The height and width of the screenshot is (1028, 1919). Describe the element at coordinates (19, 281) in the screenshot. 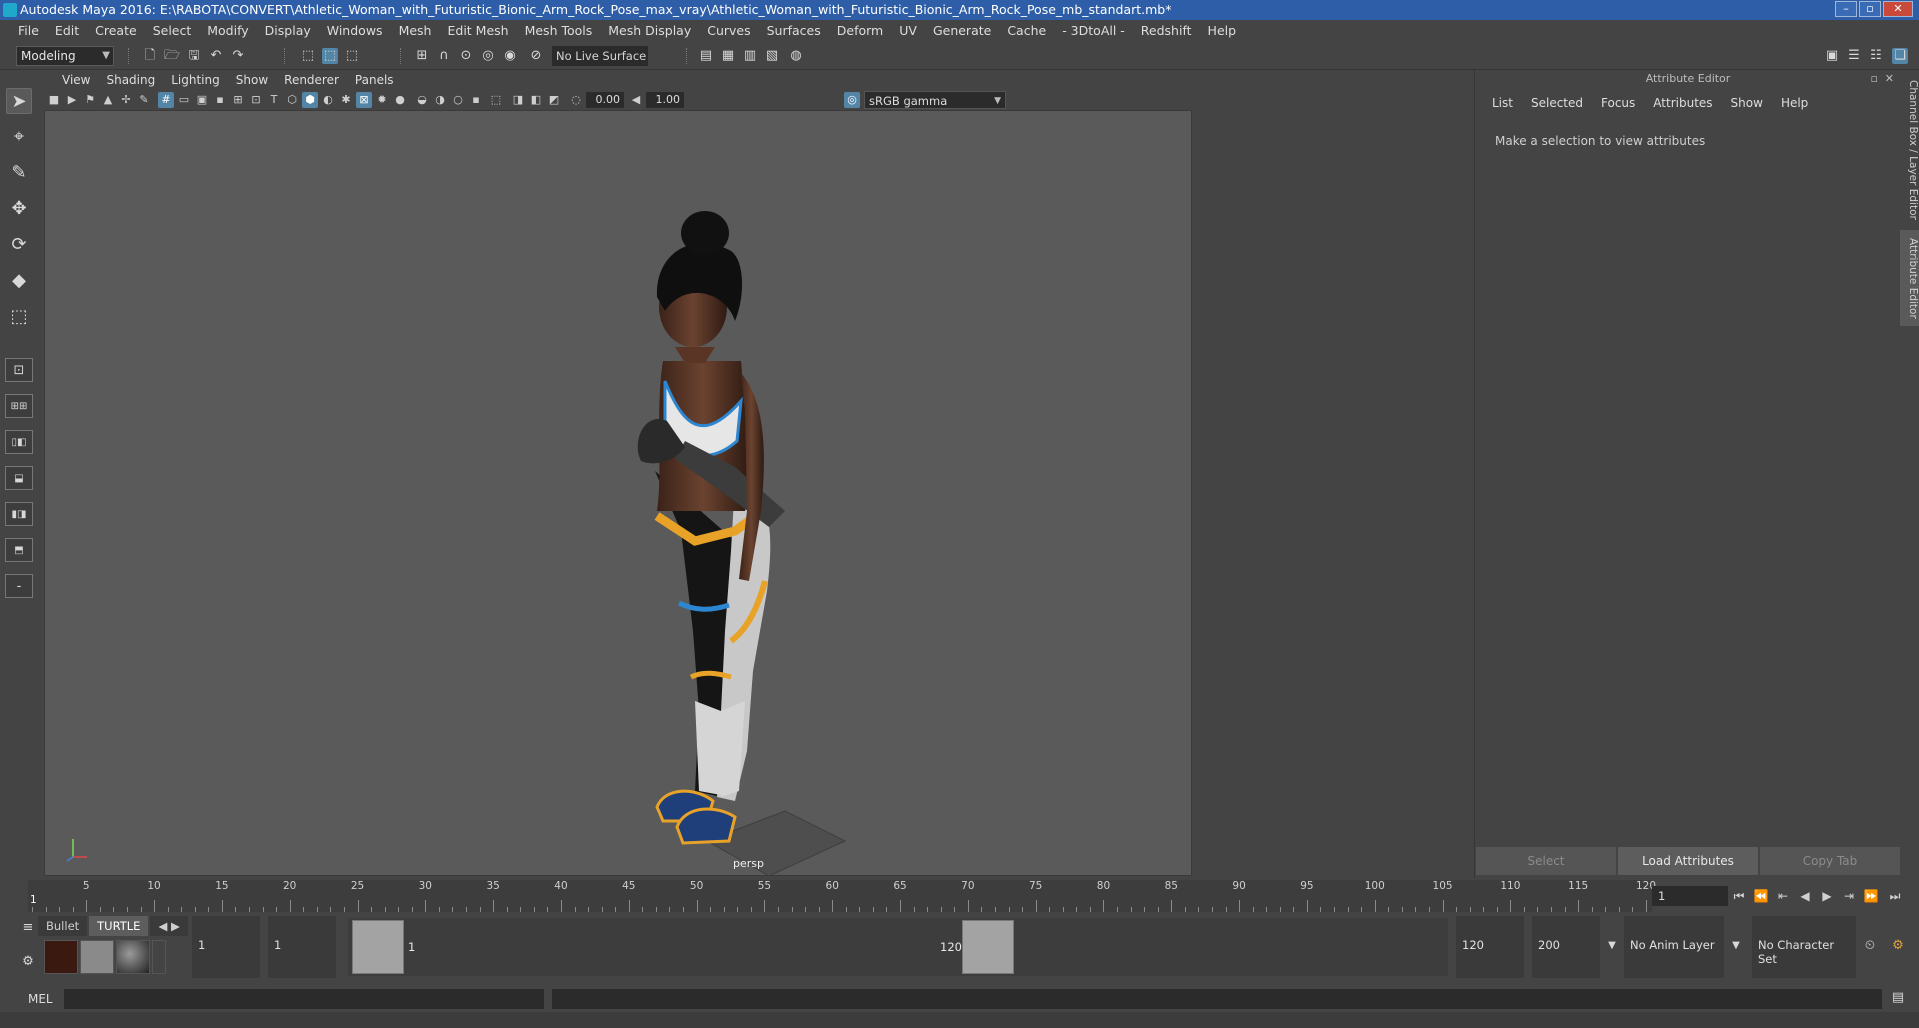

I see `scale-tool-icon: ◆` at that location.